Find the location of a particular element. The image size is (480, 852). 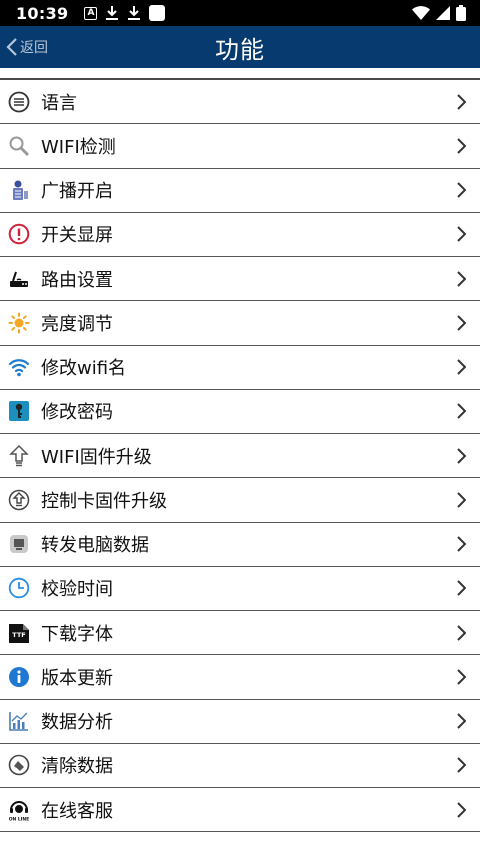

computer-icon is located at coordinates (19, 544).